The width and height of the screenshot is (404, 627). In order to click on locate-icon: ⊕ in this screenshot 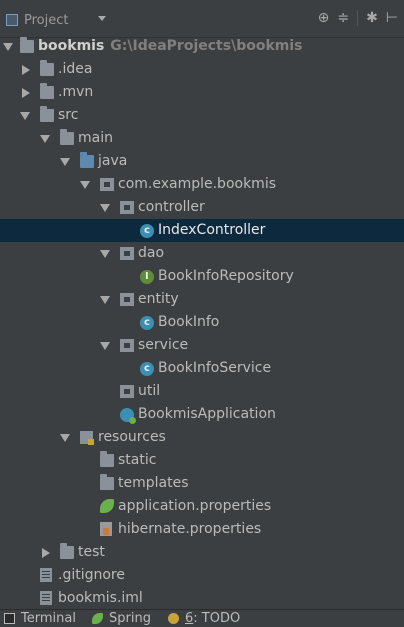, I will do `click(324, 18)`.